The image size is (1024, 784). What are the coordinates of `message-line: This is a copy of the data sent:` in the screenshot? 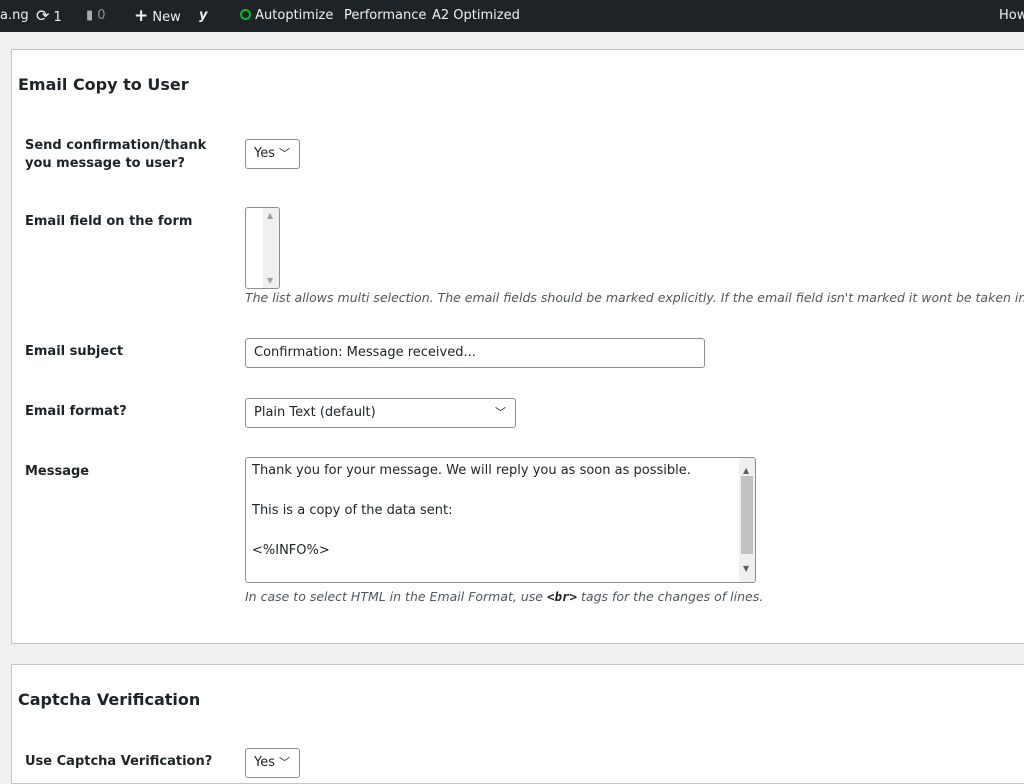 It's located at (352, 510).